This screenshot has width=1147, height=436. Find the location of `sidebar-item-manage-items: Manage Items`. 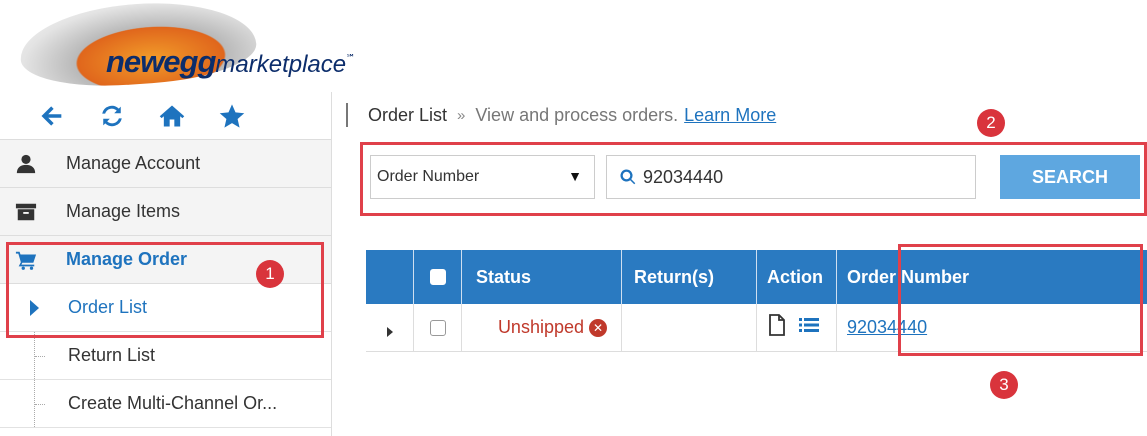

sidebar-item-manage-items: Manage Items is located at coordinates (165, 212).